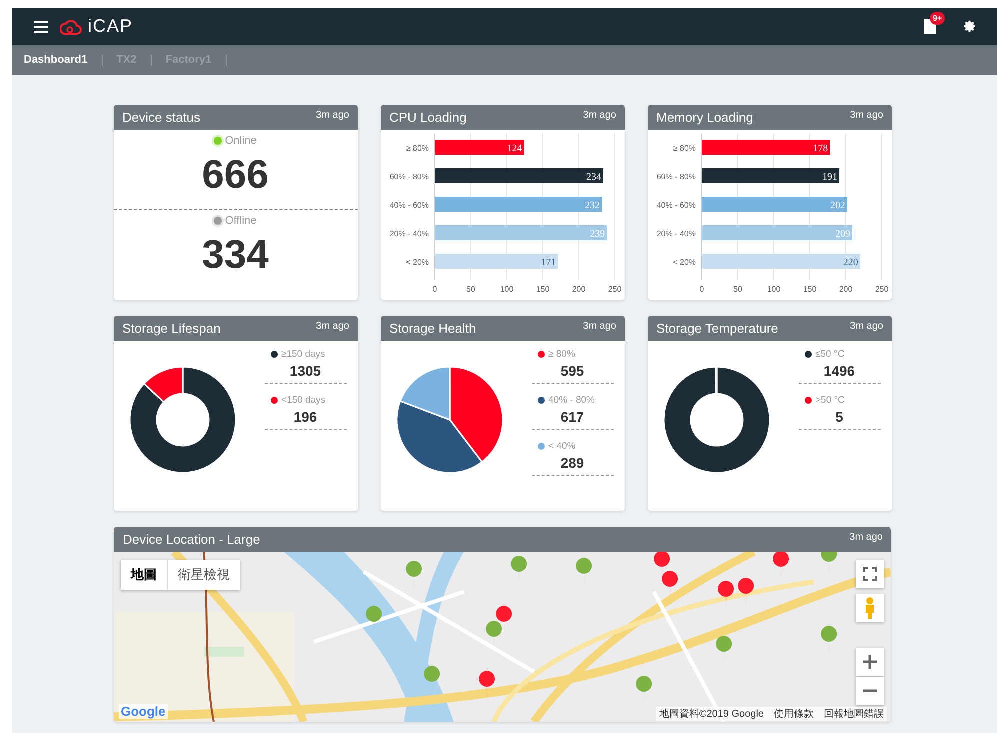  I want to click on card-title: Device Location - Large, so click(191, 539).